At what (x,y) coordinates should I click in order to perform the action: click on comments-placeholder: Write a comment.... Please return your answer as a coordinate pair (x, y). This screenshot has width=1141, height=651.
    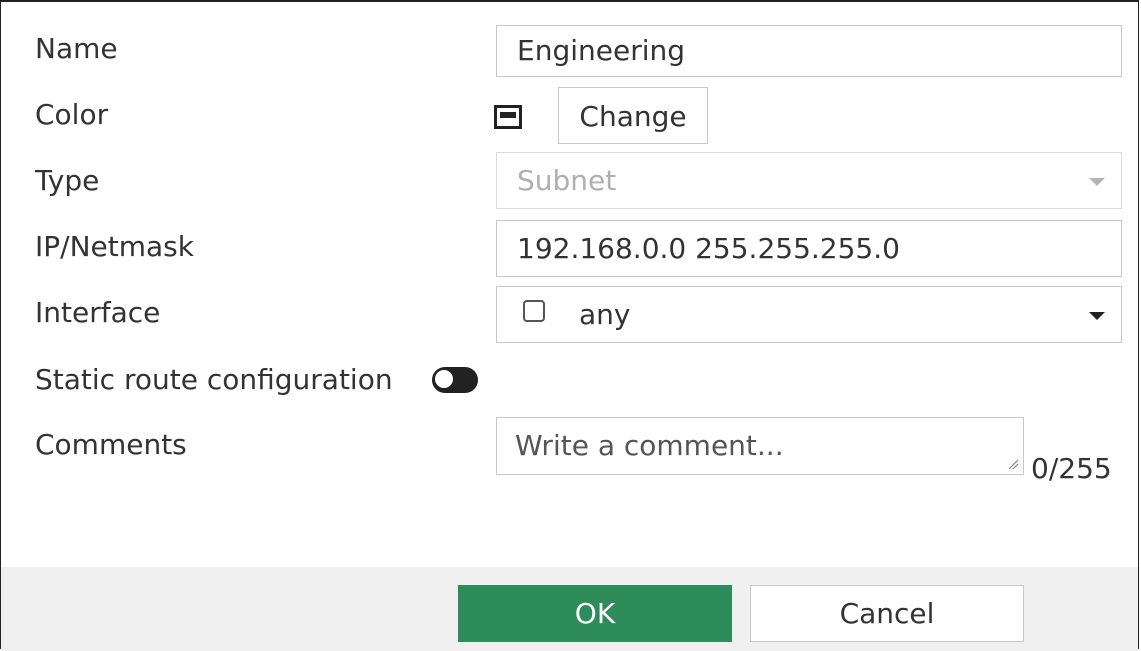
    Looking at the image, I should click on (649, 445).